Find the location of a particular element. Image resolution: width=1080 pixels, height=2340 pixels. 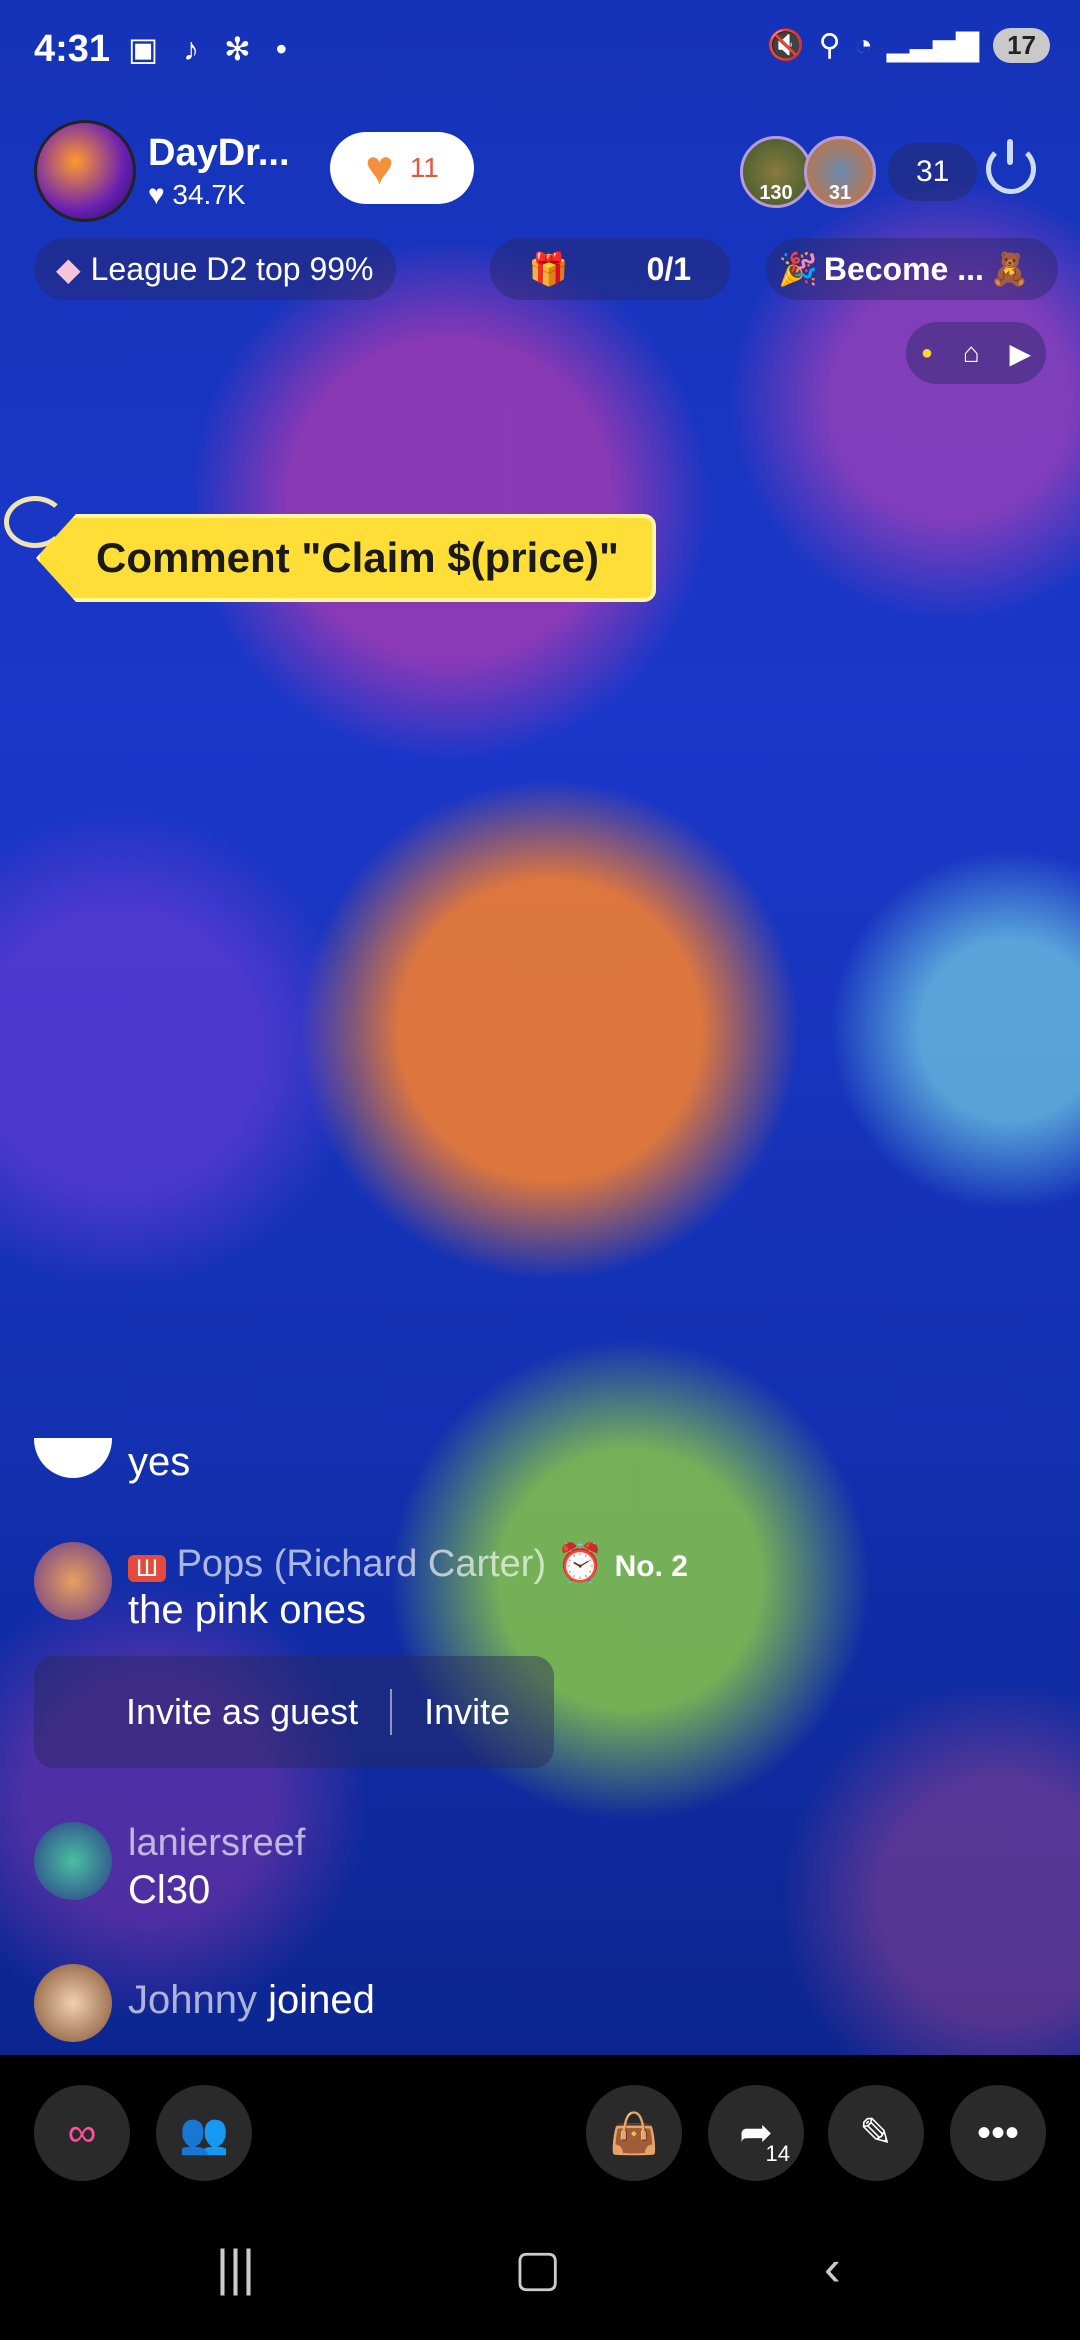

host-likes-count: 34.7K is located at coordinates (209, 194).